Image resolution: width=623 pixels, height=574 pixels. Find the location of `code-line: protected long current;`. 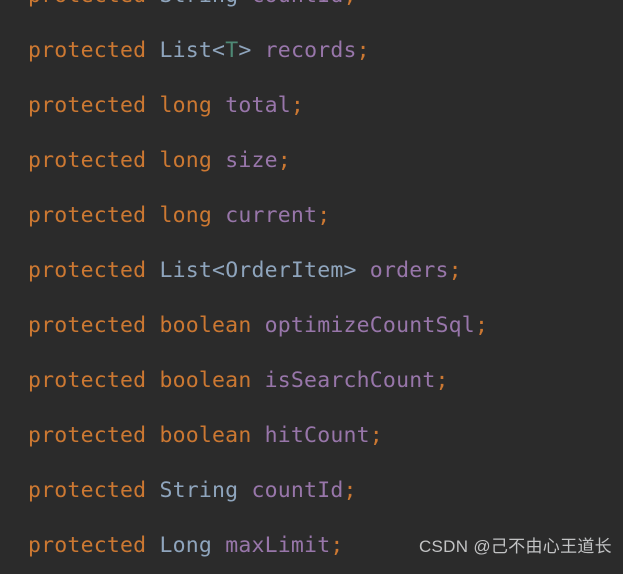

code-line: protected long current; is located at coordinates (179, 216).